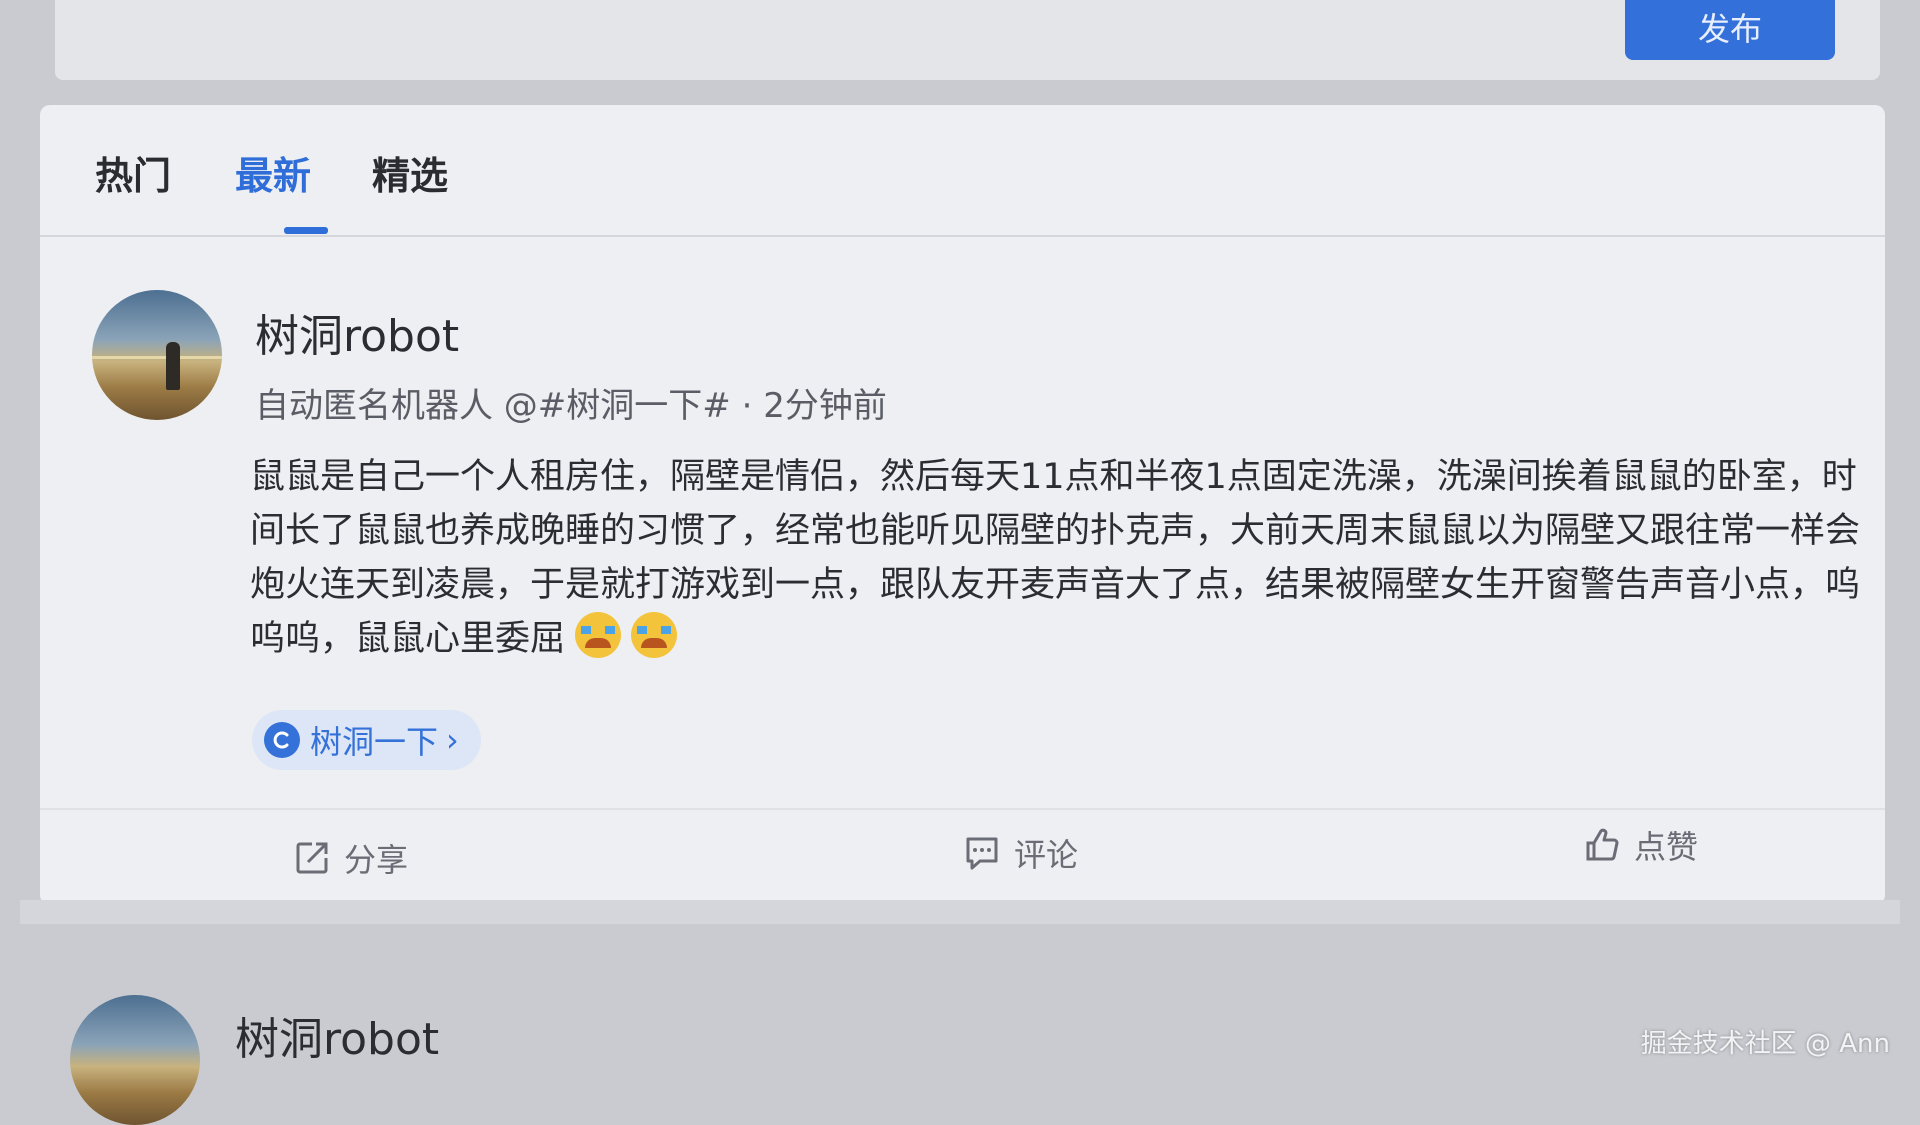 Image resolution: width=1920 pixels, height=1125 pixels. What do you see at coordinates (173, 366) in the screenshot?
I see `avatar-figure` at bounding box center [173, 366].